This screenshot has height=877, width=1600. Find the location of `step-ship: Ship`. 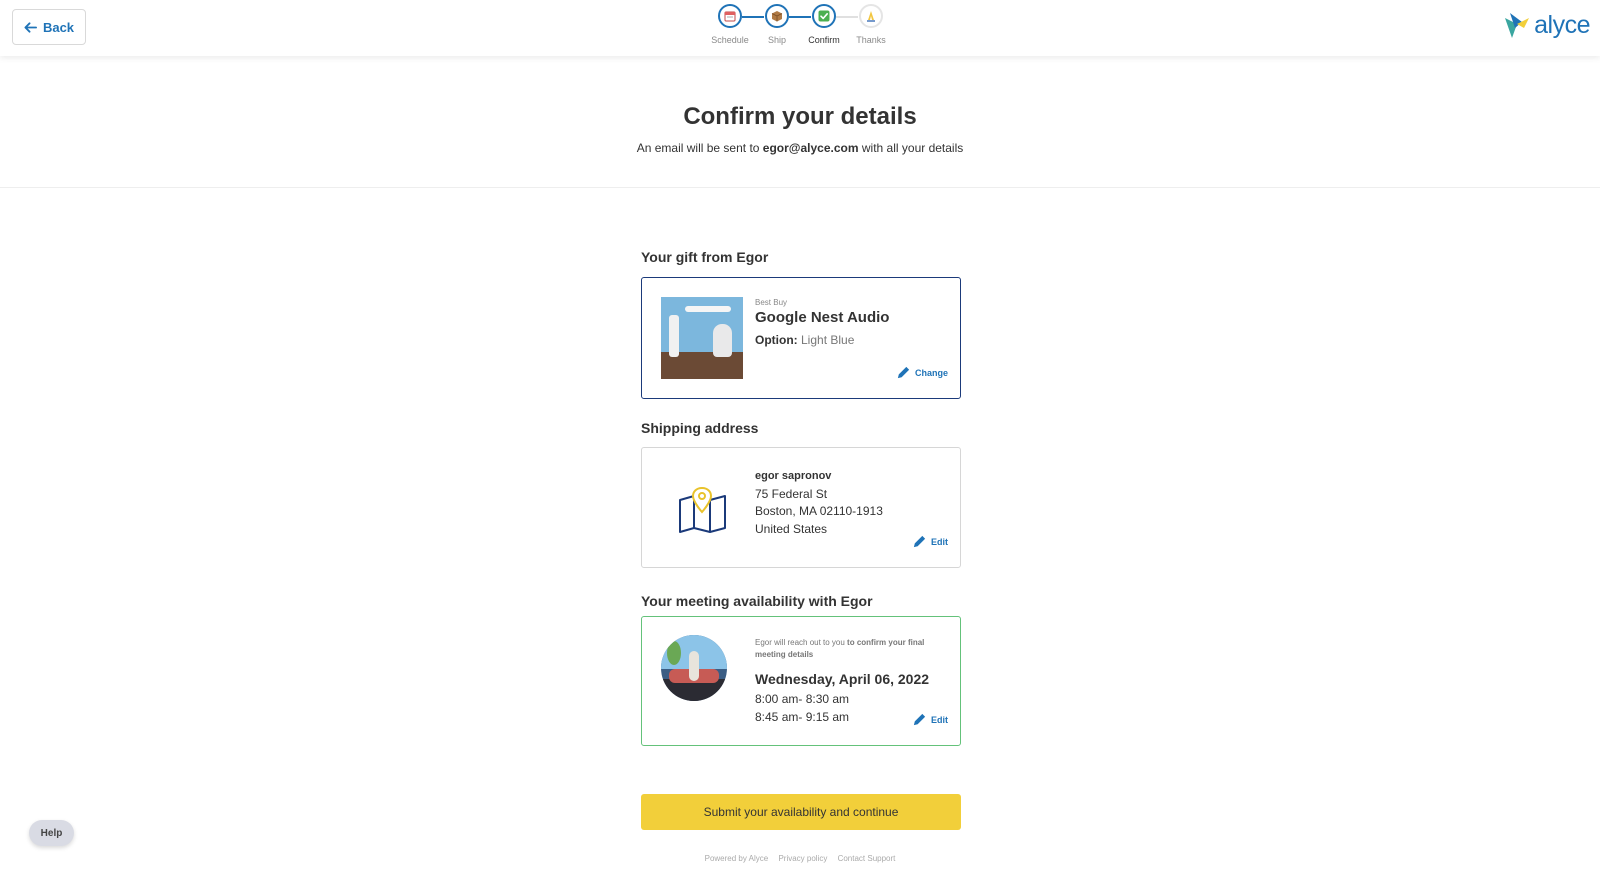

step-ship: Ship is located at coordinates (777, 24).